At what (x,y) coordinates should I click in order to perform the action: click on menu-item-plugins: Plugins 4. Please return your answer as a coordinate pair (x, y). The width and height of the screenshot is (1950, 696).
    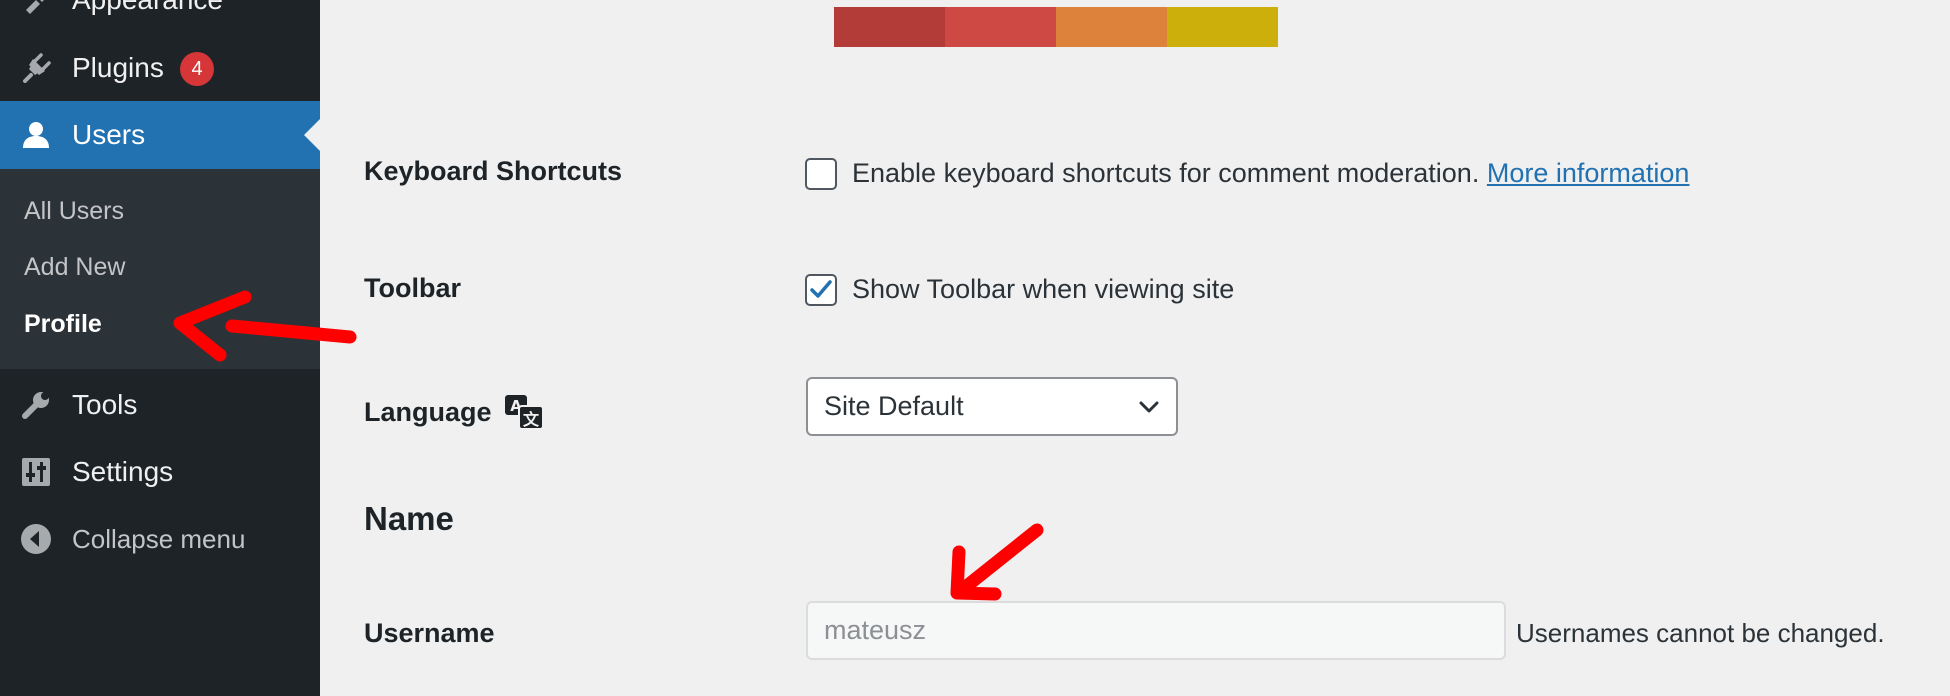
    Looking at the image, I should click on (160, 68).